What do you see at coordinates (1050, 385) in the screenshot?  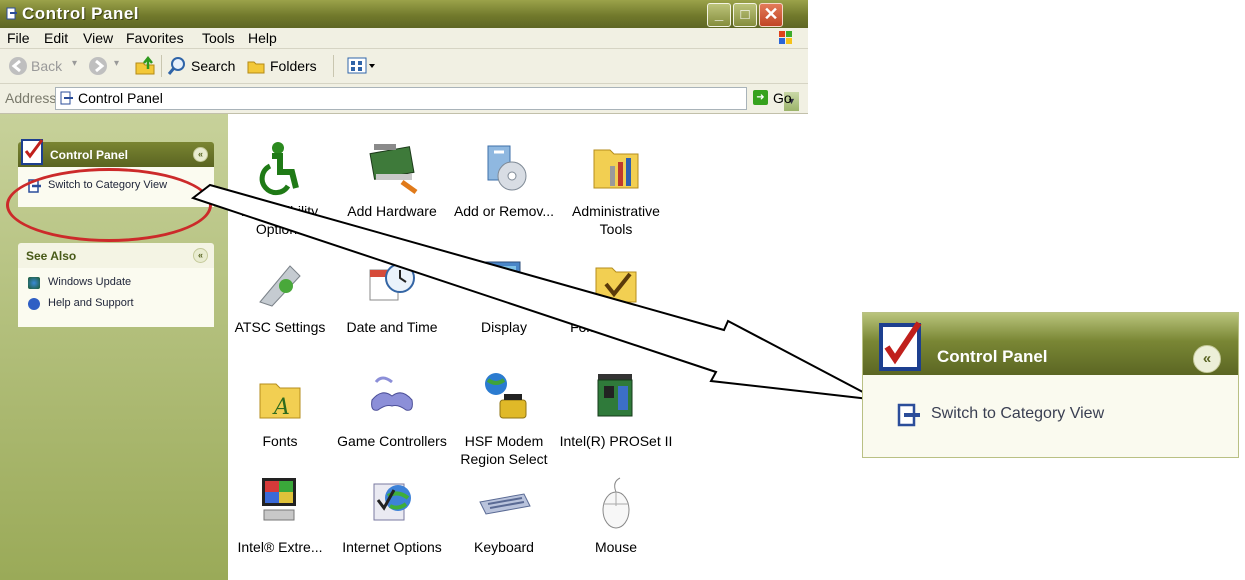 I see `zoom-inset: Control Panel « Switch to Category View` at bounding box center [1050, 385].